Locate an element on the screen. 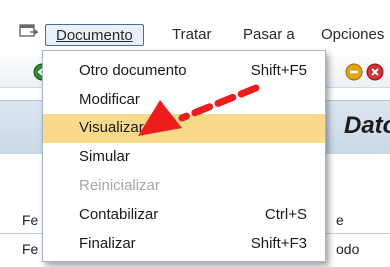 This screenshot has width=390, height=267. menu-item-shortcut: Ctrl+S is located at coordinates (285, 214).